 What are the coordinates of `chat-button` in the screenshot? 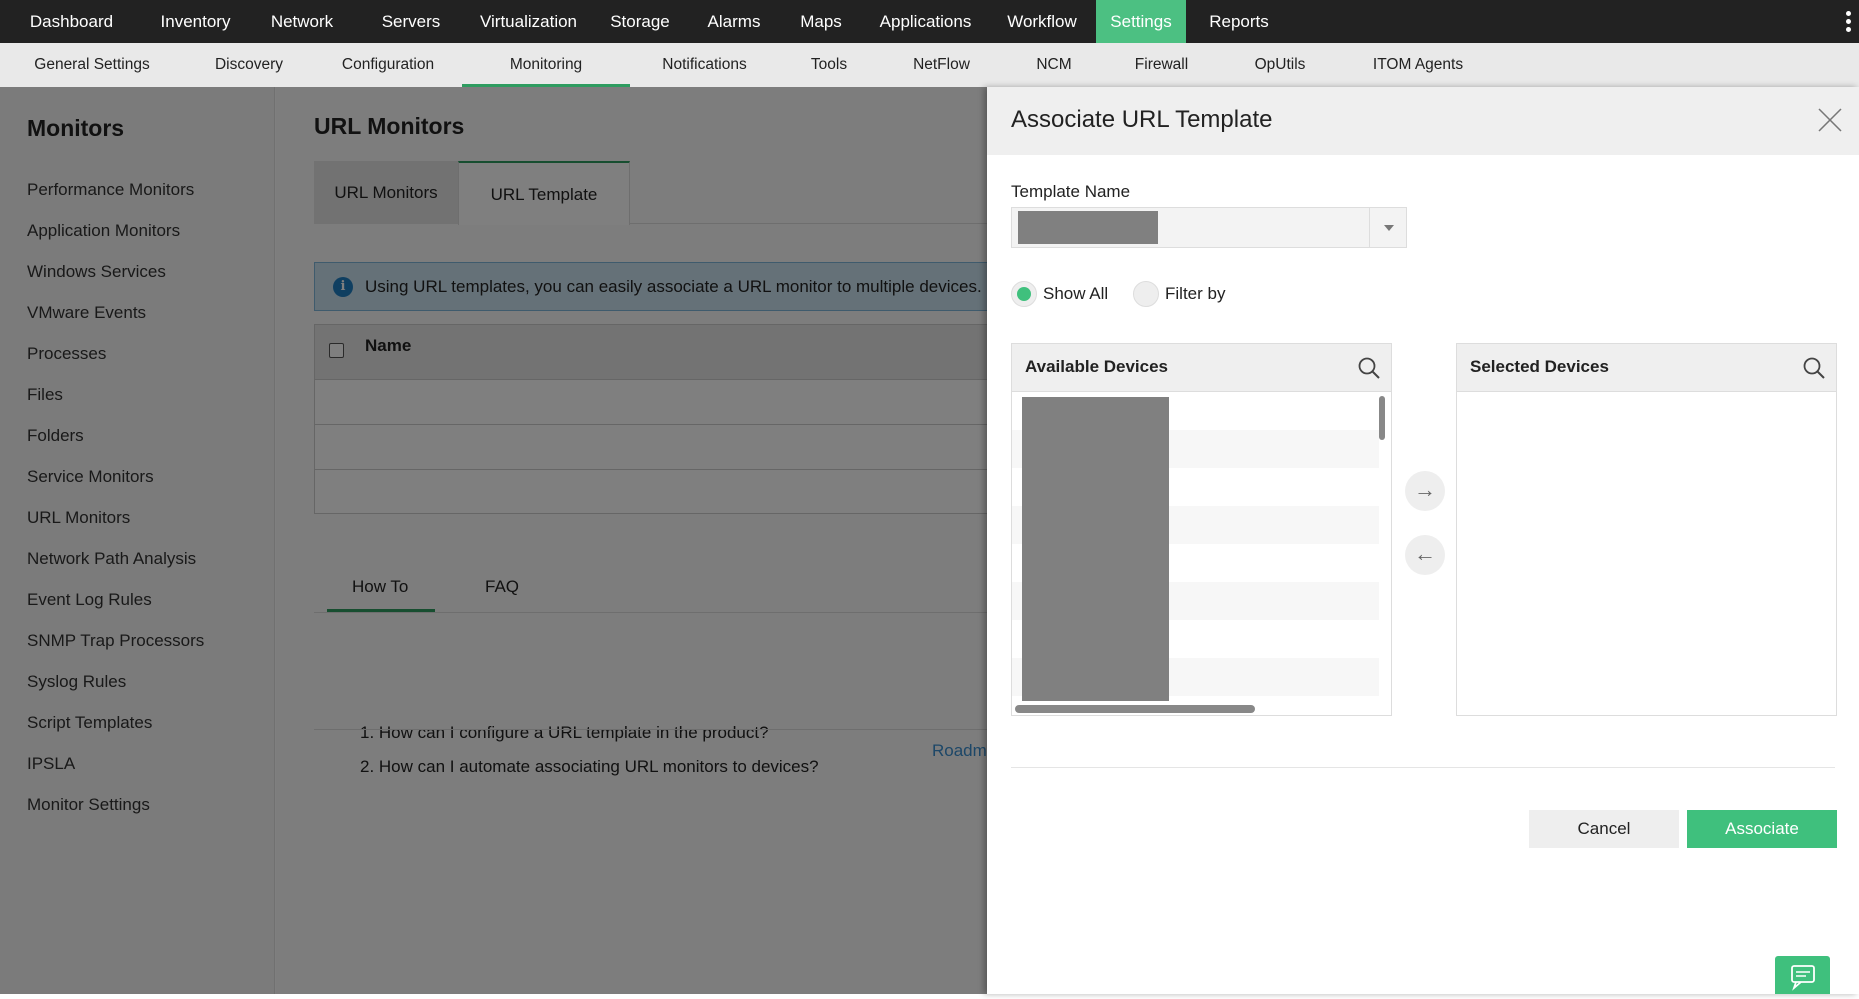 It's located at (1802, 975).